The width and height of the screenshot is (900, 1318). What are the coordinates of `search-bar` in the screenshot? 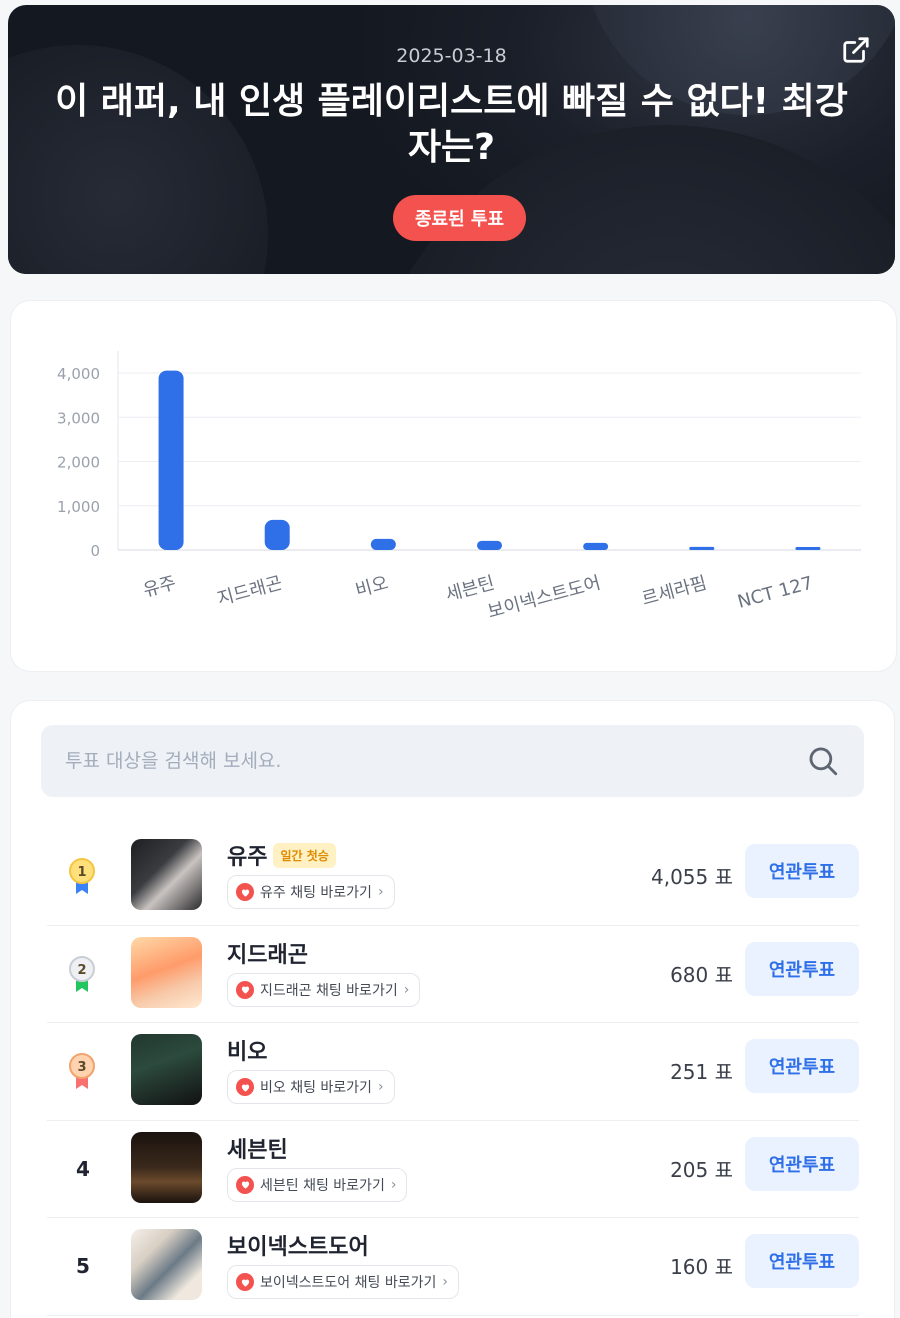 It's located at (452, 761).